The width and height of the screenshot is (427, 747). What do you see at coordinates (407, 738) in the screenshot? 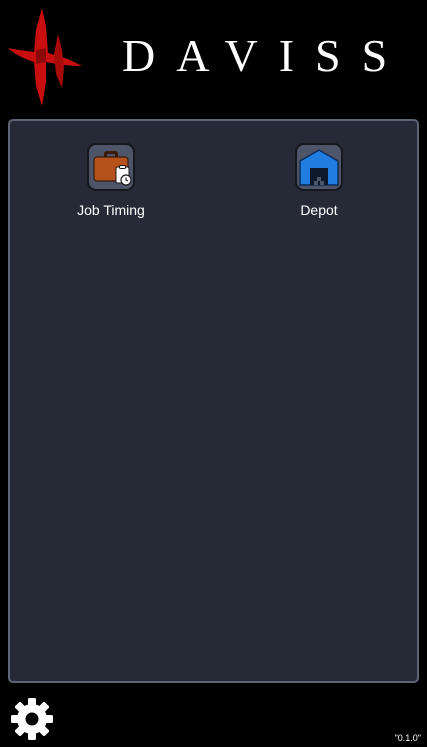
I see `version-label: "0.1.0"` at bounding box center [407, 738].